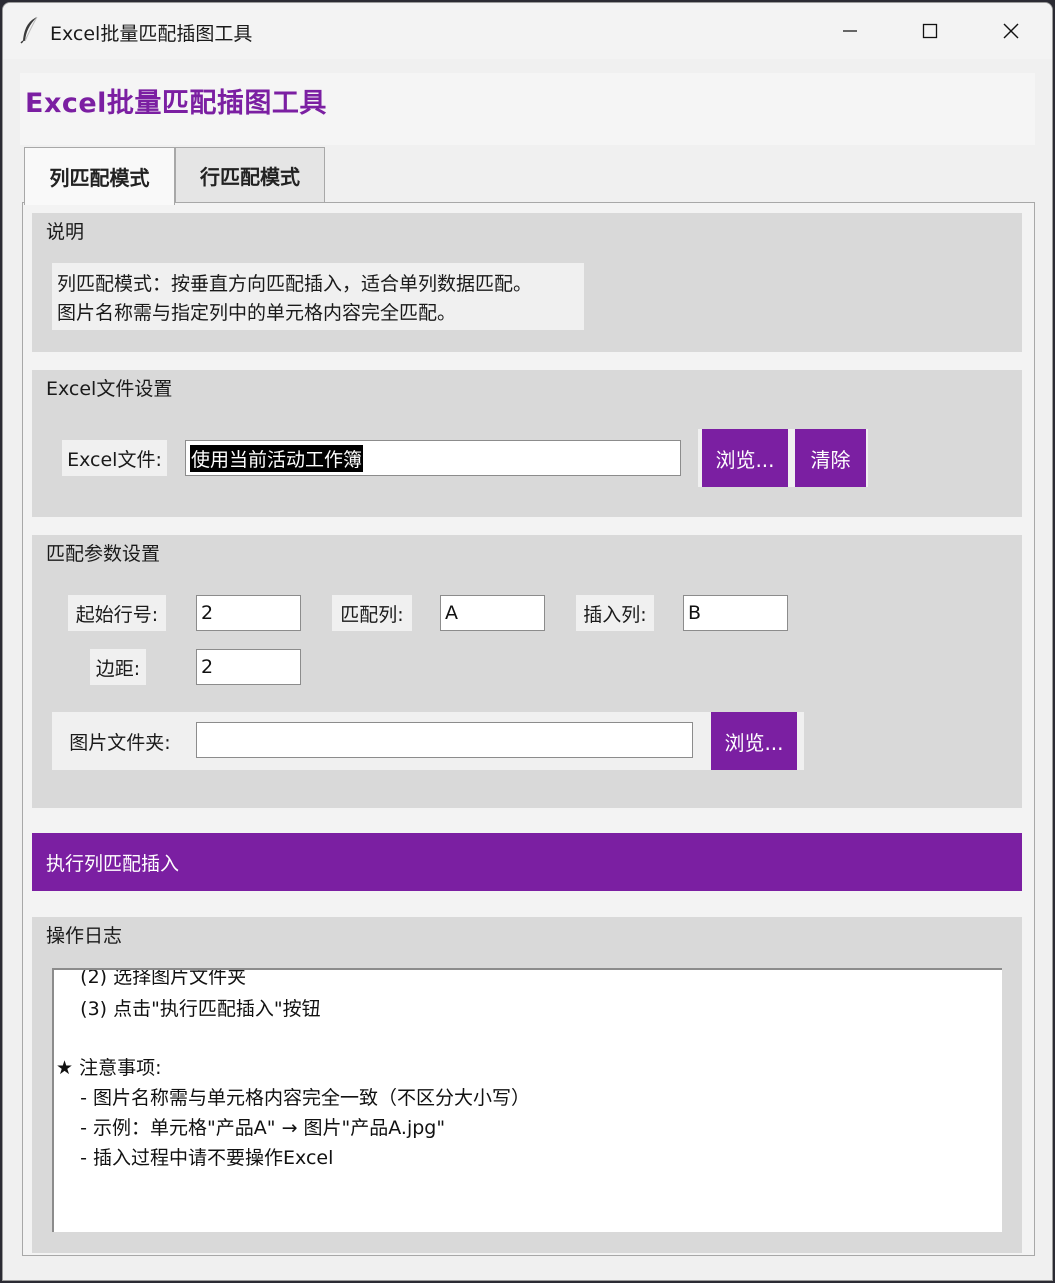  Describe the element at coordinates (103, 554) in the screenshot. I see `params-title: 匹配参数设置` at that location.